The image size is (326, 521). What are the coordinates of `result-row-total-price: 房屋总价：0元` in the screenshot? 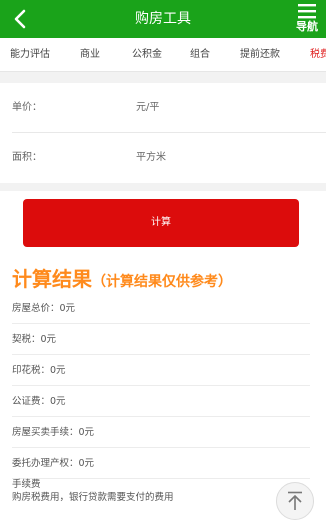 It's located at (161, 308).